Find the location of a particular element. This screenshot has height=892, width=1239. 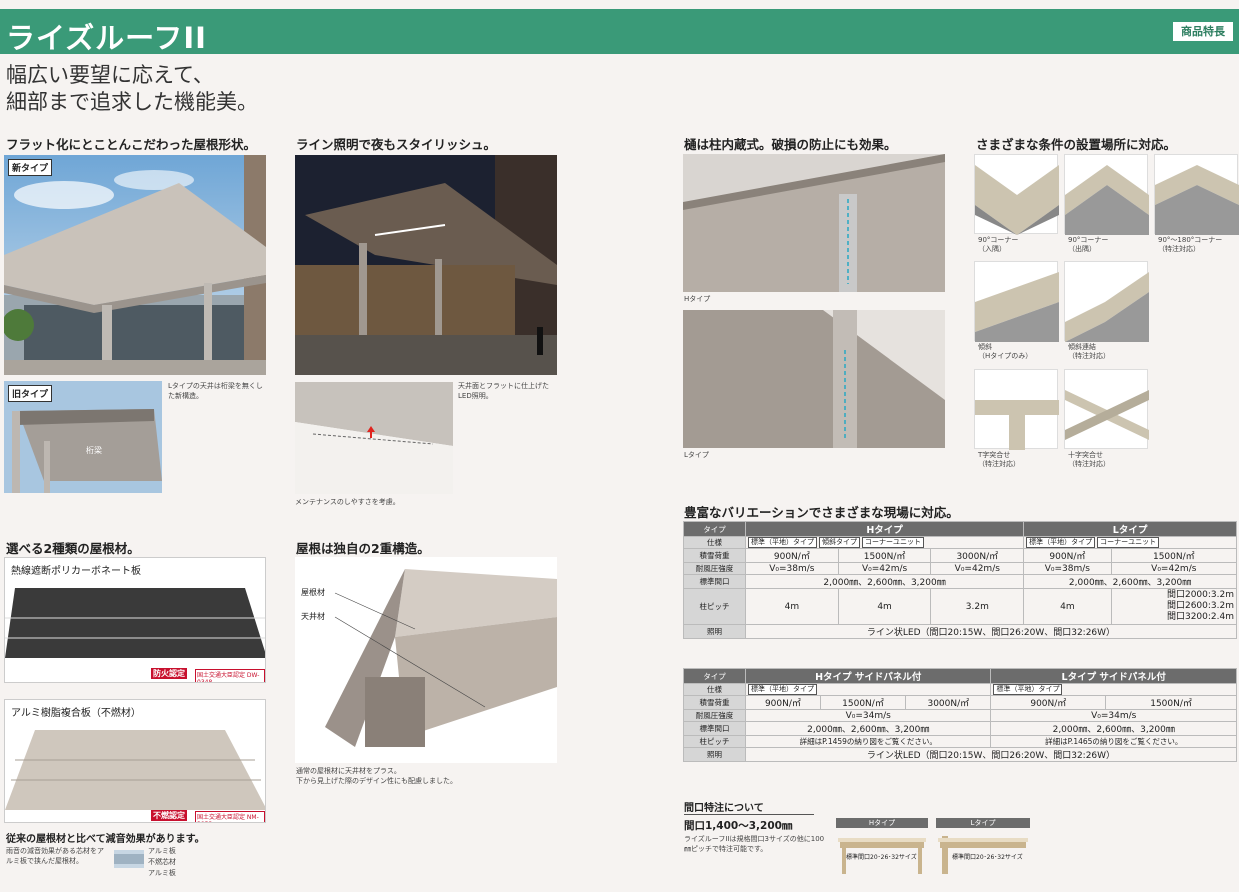

t1-l-pitch-1: 4m is located at coordinates (1067, 606).